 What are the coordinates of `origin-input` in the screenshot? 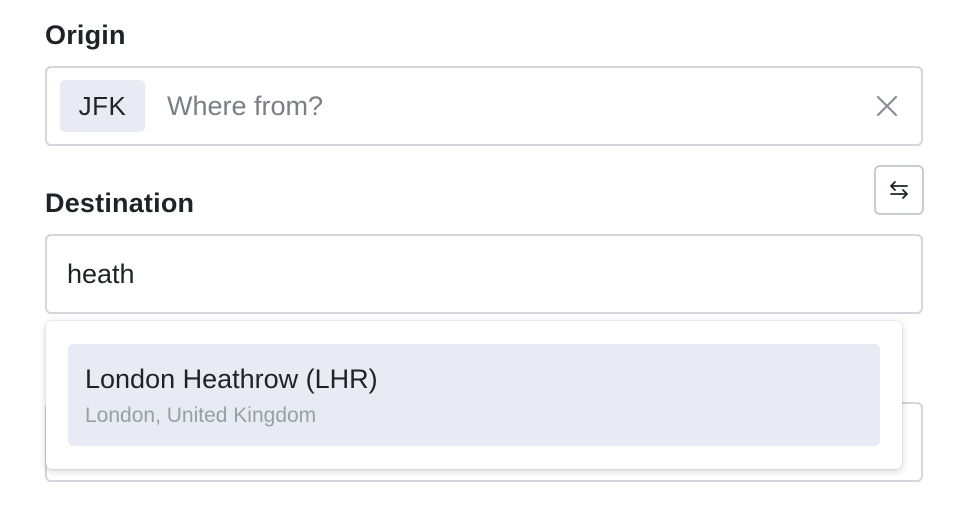 It's located at (497, 106).